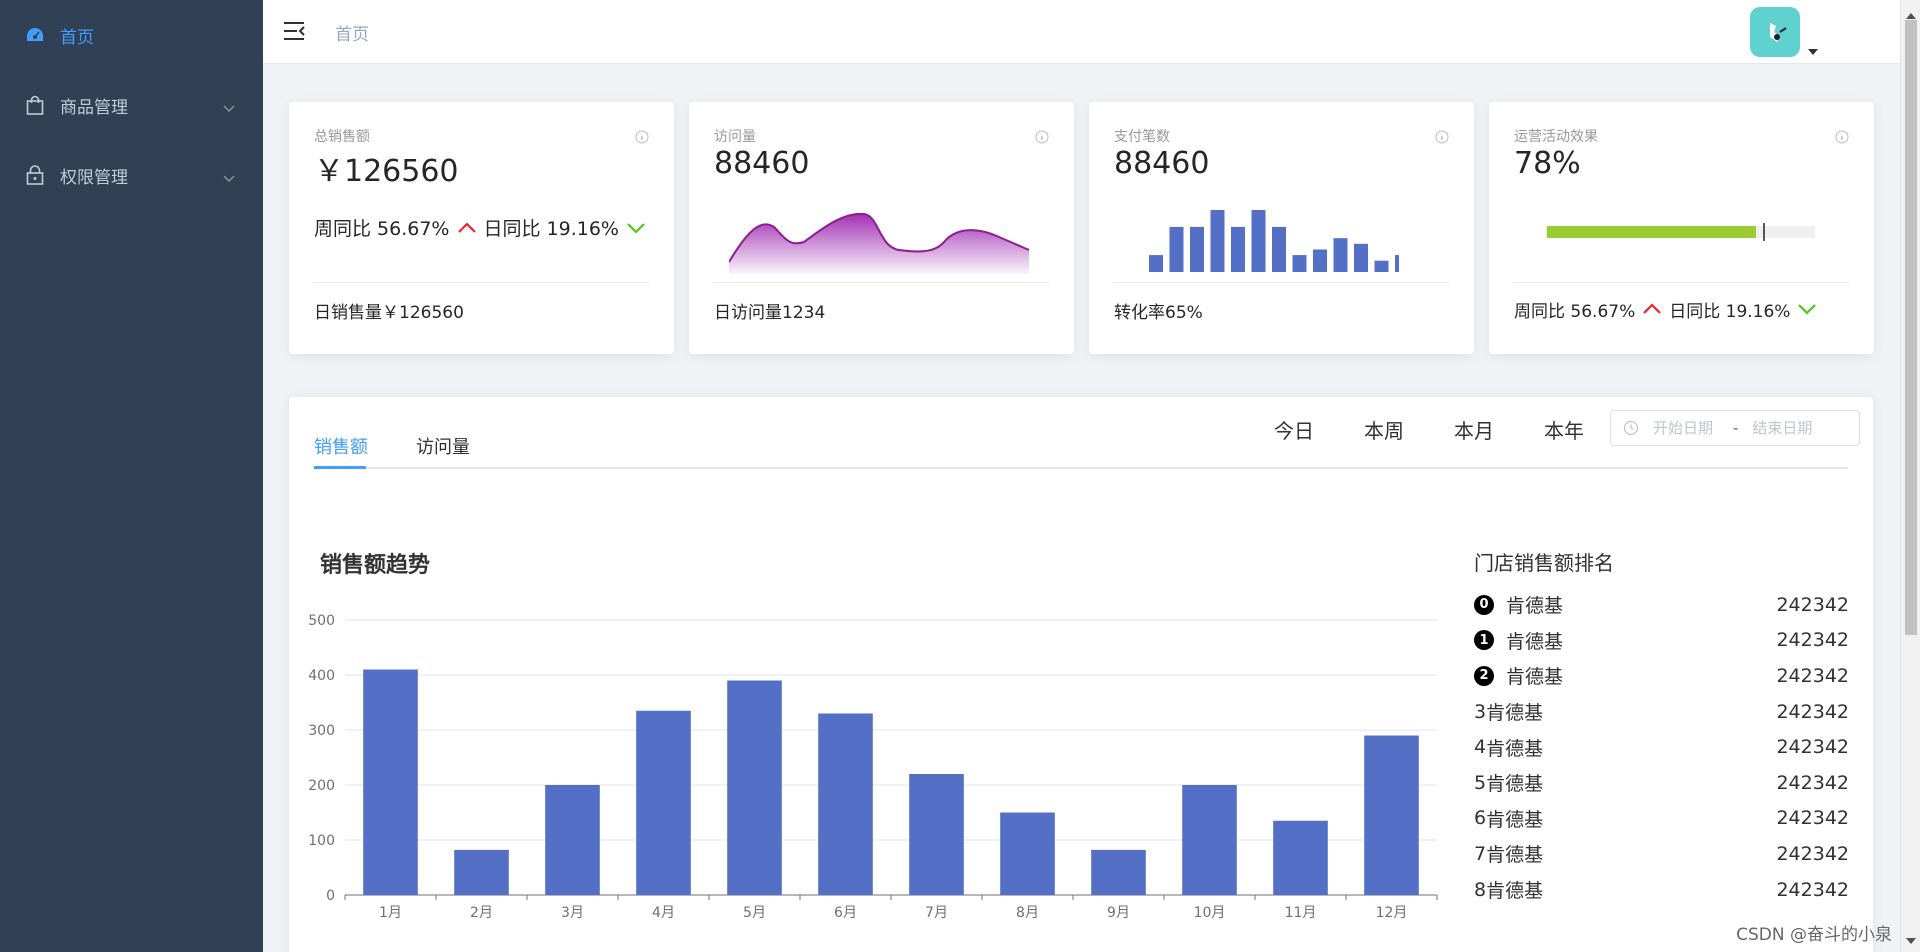 This screenshot has height=952, width=1920. I want to click on period-month: 本月, so click(1474, 429).